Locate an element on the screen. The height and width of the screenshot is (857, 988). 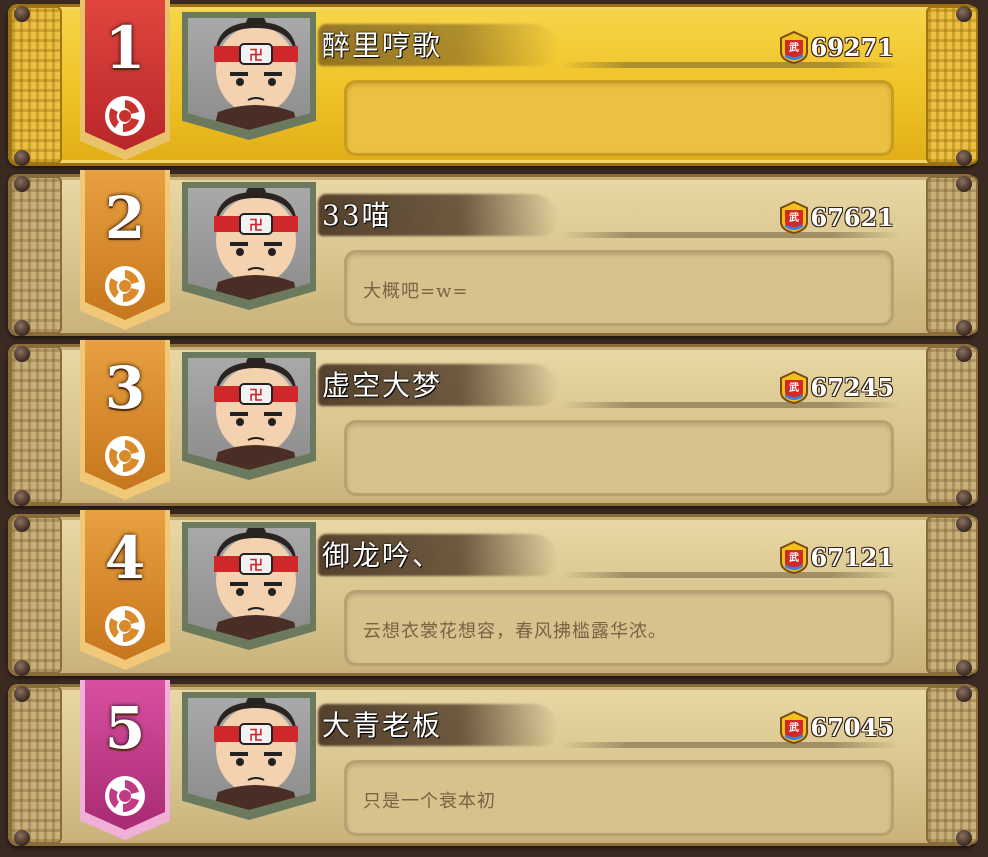
player-name: 醉里哼歌 is located at coordinates (382, 45).